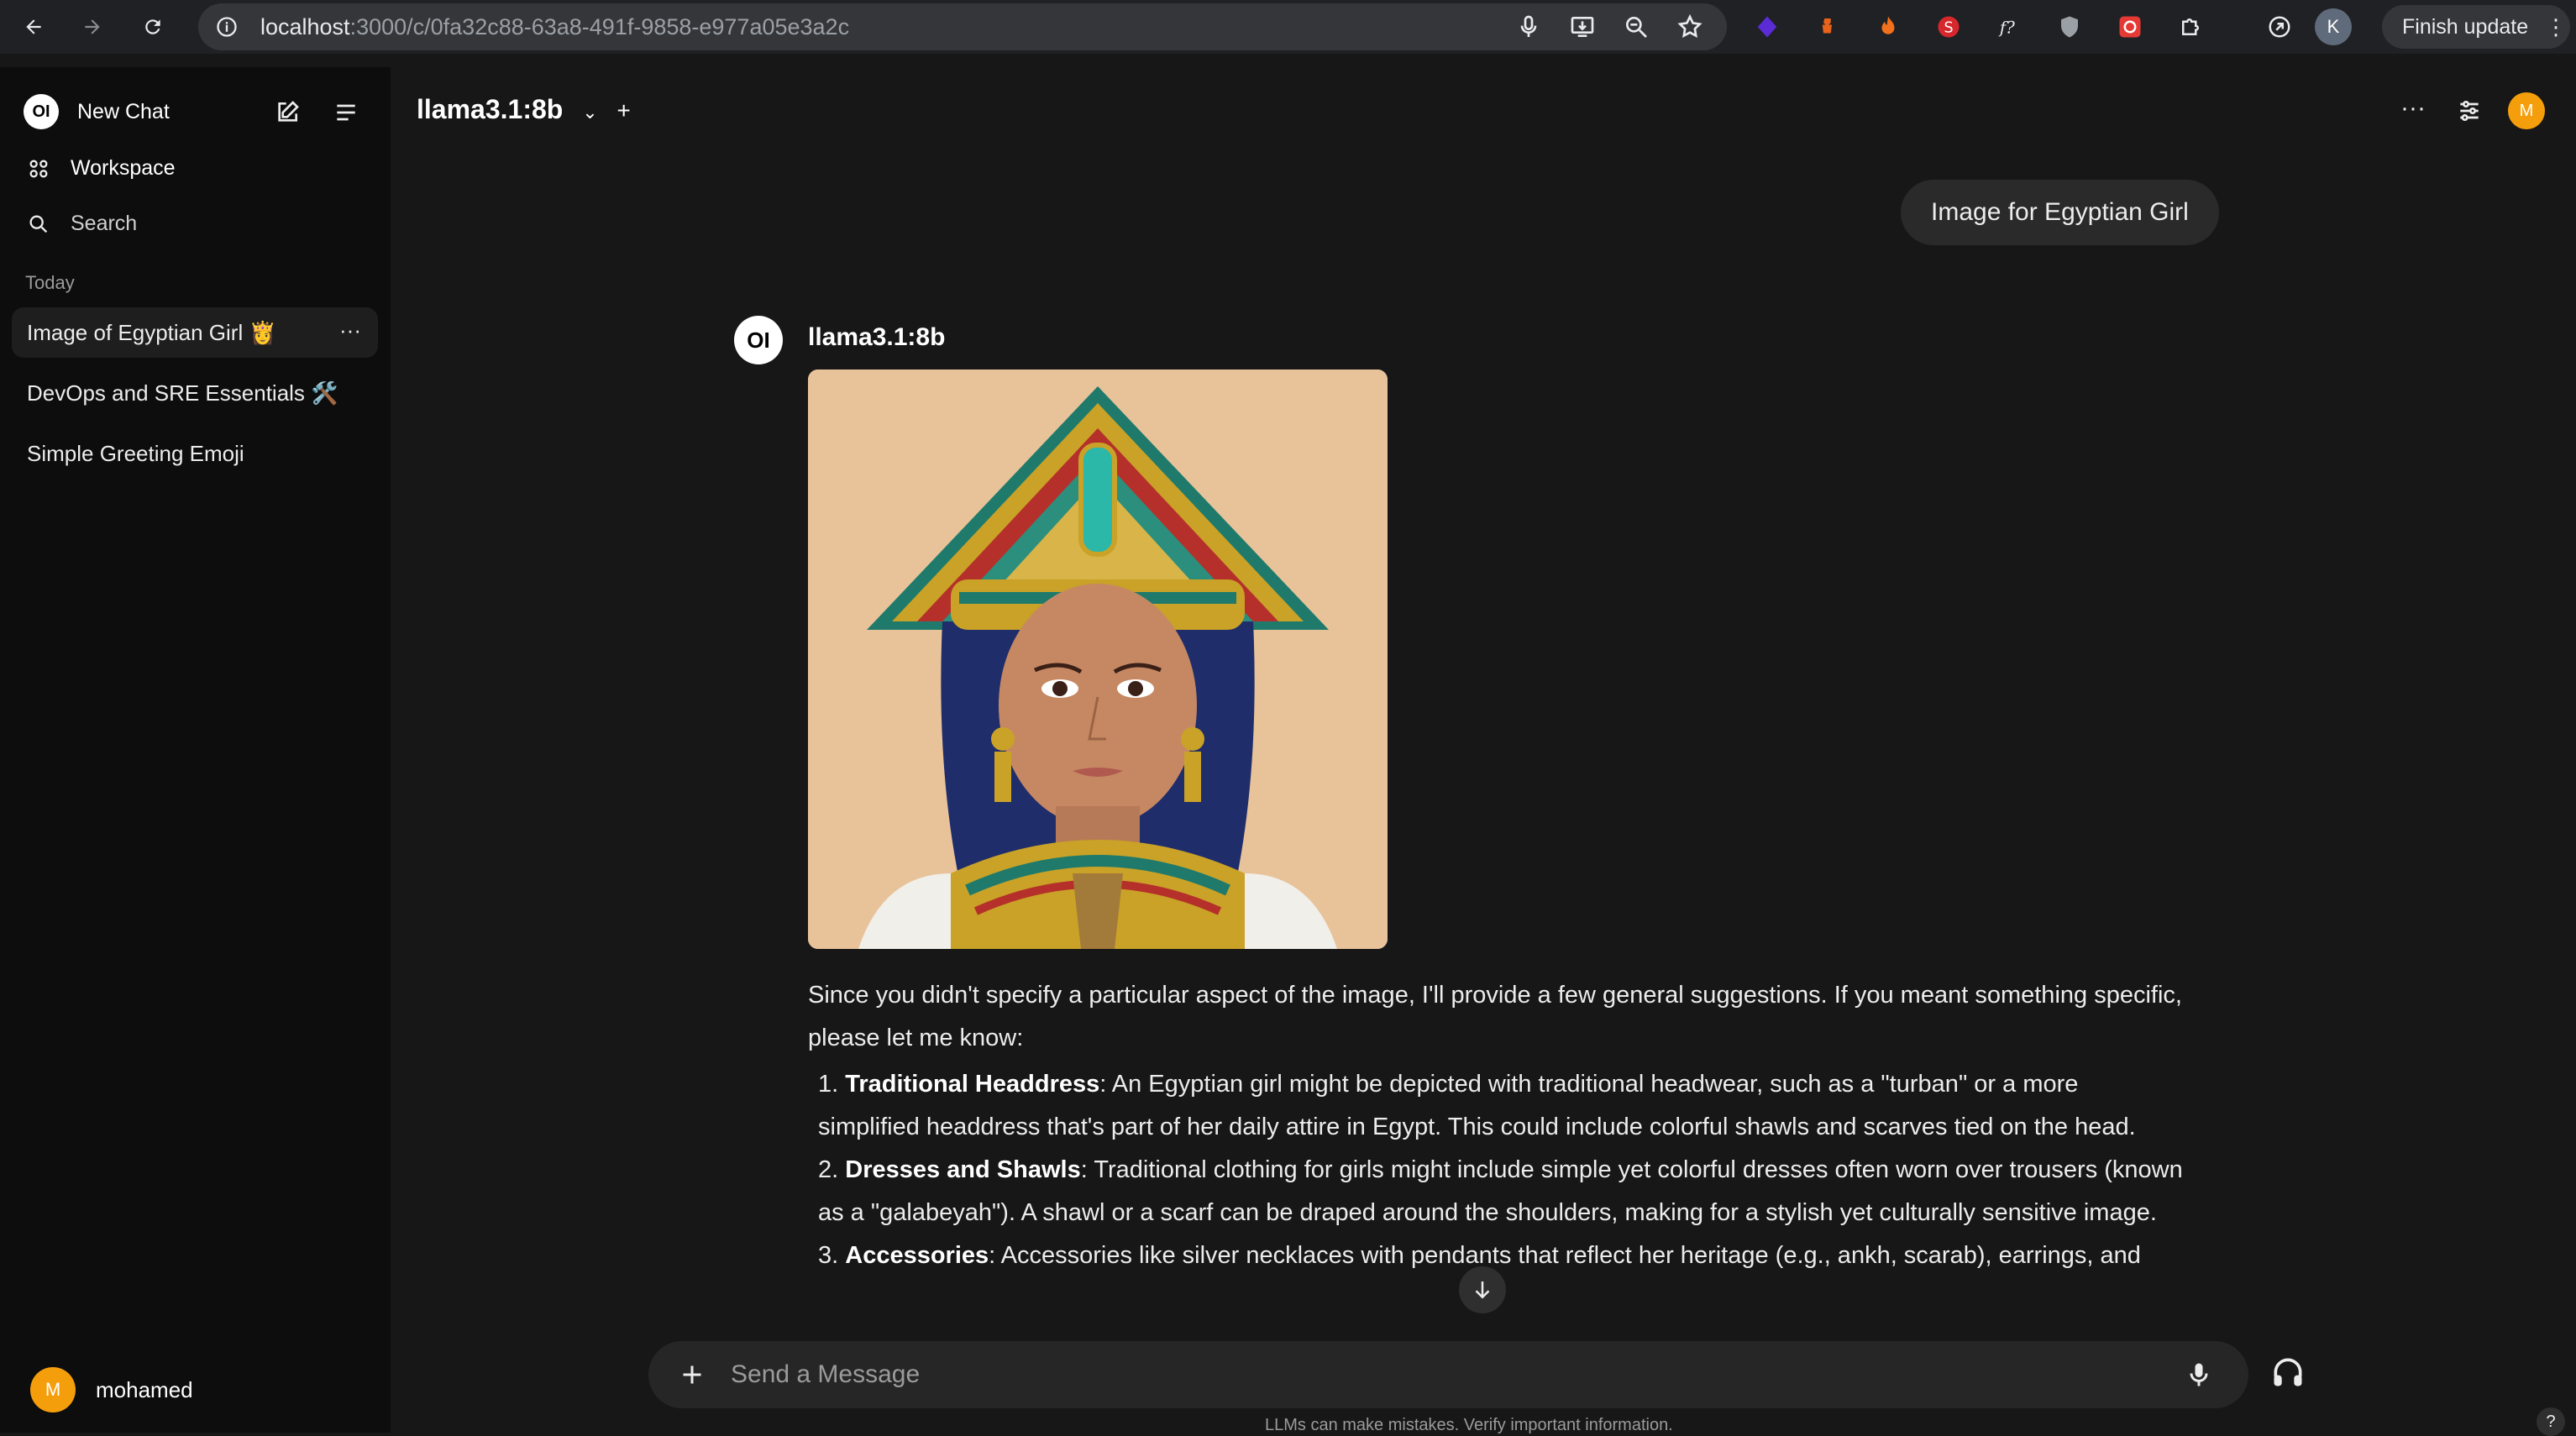 The image size is (2576, 1436). I want to click on workspace-label: Workspace, so click(123, 168).